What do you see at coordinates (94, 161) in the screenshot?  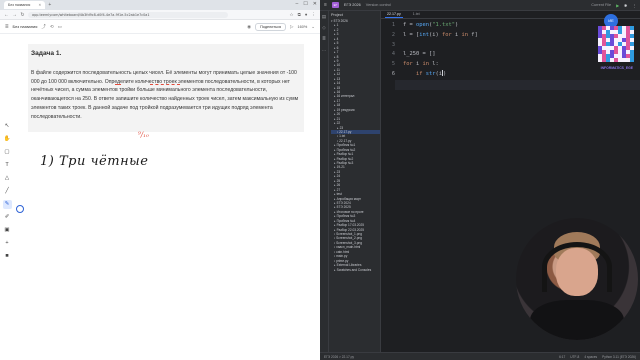 I see `handwritten-note: 1) Три чётные` at bounding box center [94, 161].